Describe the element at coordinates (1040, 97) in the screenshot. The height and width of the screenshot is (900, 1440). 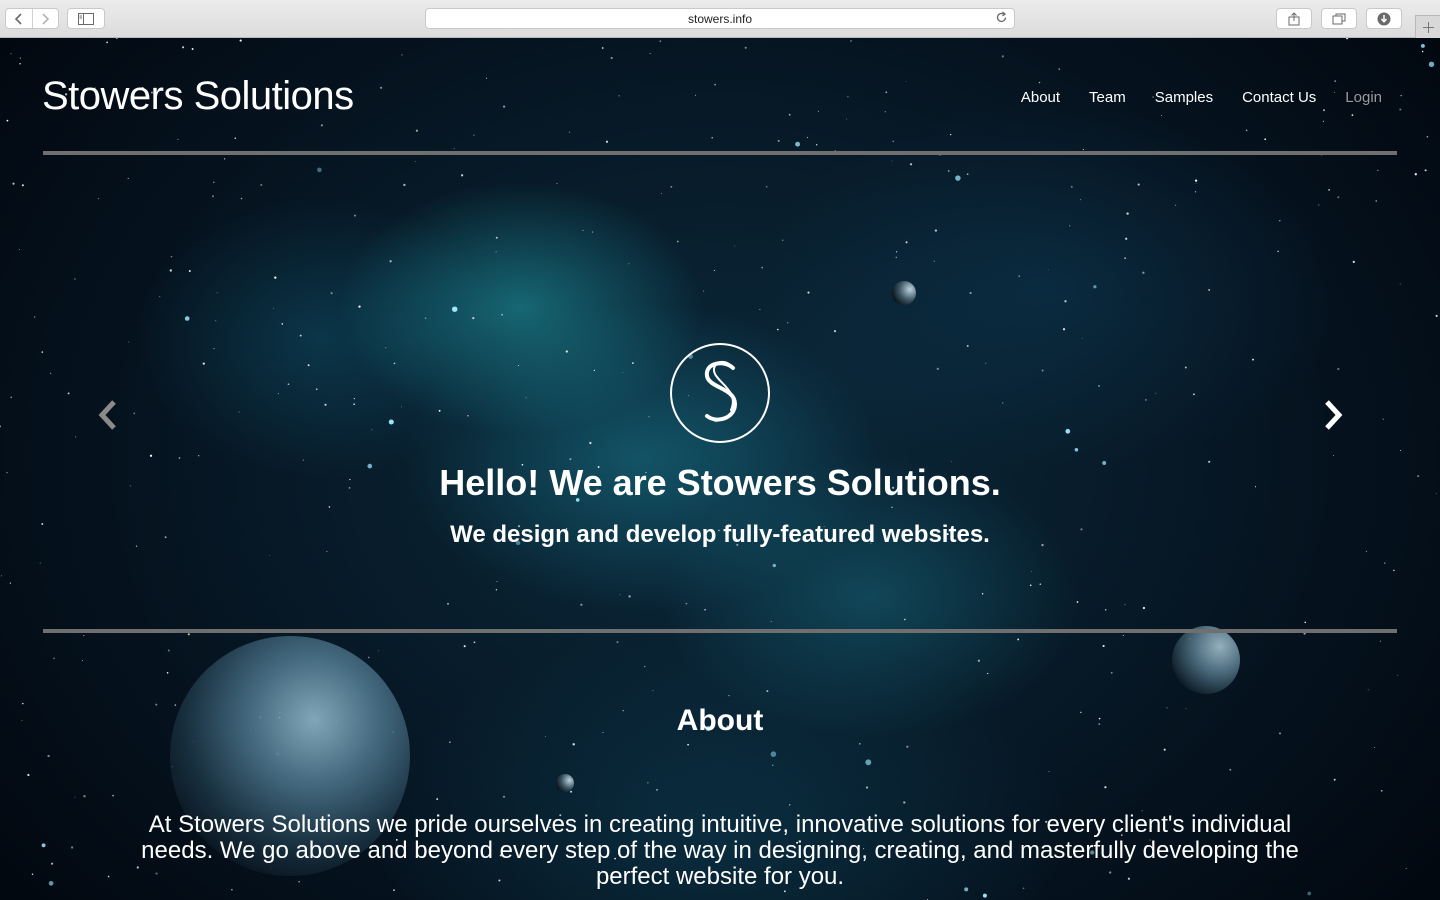
I see `nav-link-about: About` at that location.